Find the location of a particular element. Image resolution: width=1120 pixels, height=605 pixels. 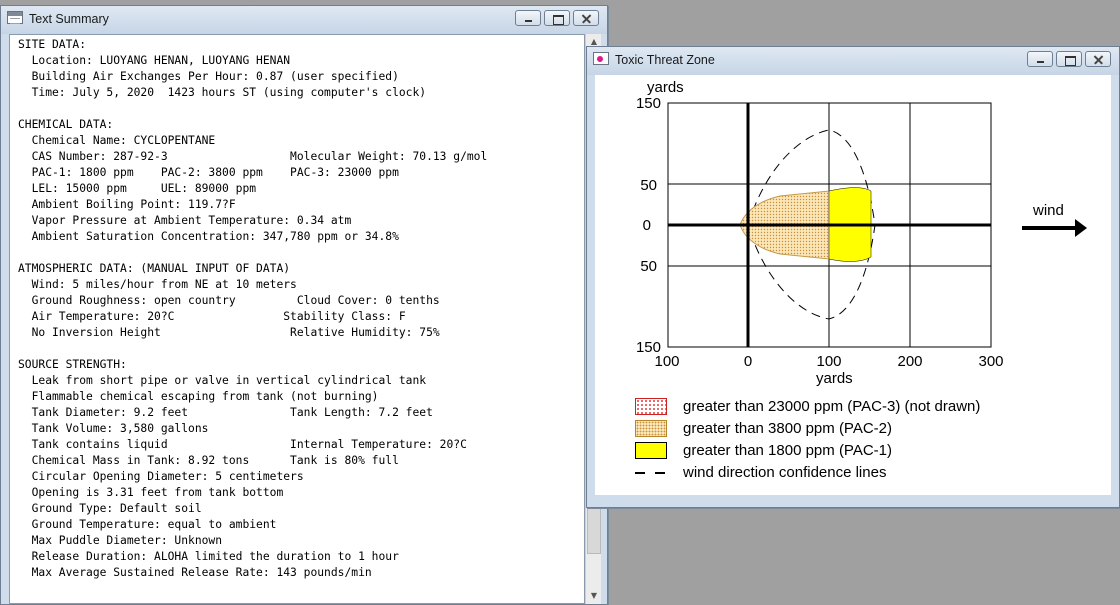

legend-label: greater than 1800 ppm (PAC-1) is located at coordinates (787, 450).